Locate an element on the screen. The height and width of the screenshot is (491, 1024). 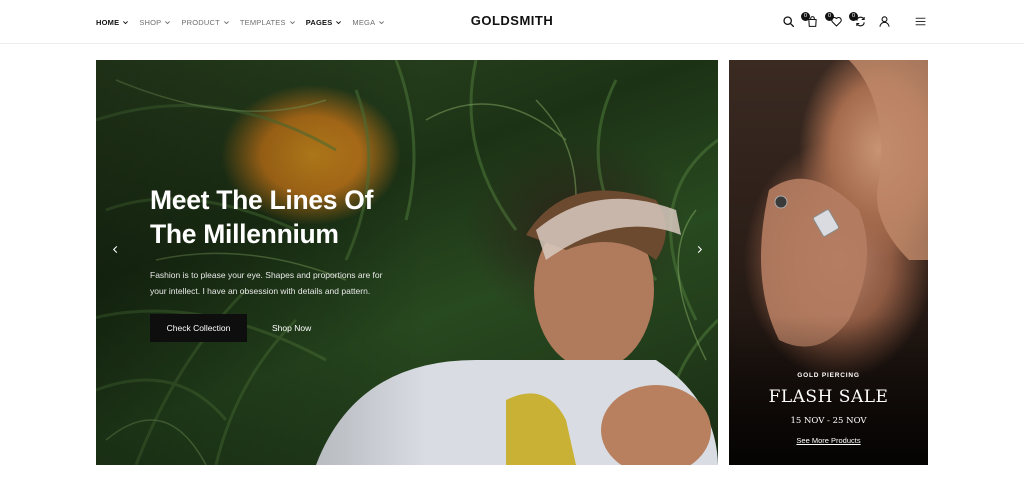
nav-mega-label: MEGA is located at coordinates (364, 22).